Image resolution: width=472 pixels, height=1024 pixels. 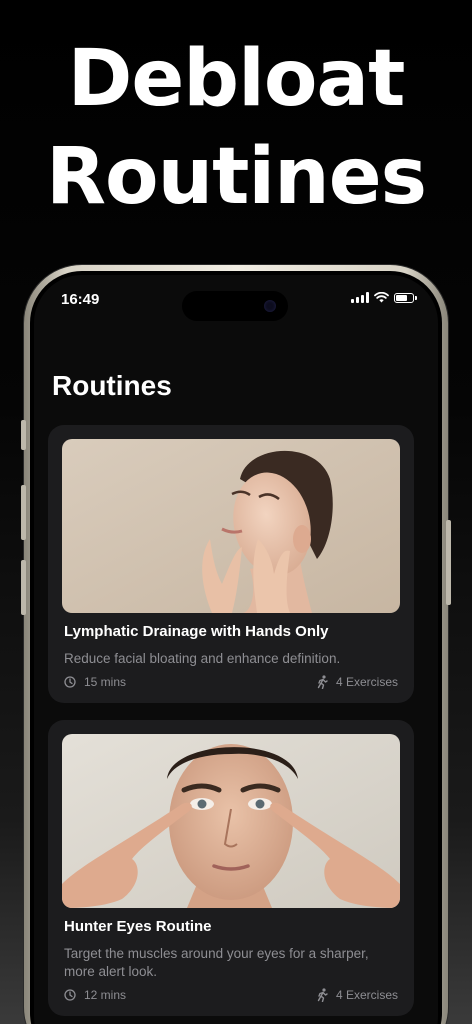 What do you see at coordinates (23, 435) in the screenshot?
I see `phone-action-button` at bounding box center [23, 435].